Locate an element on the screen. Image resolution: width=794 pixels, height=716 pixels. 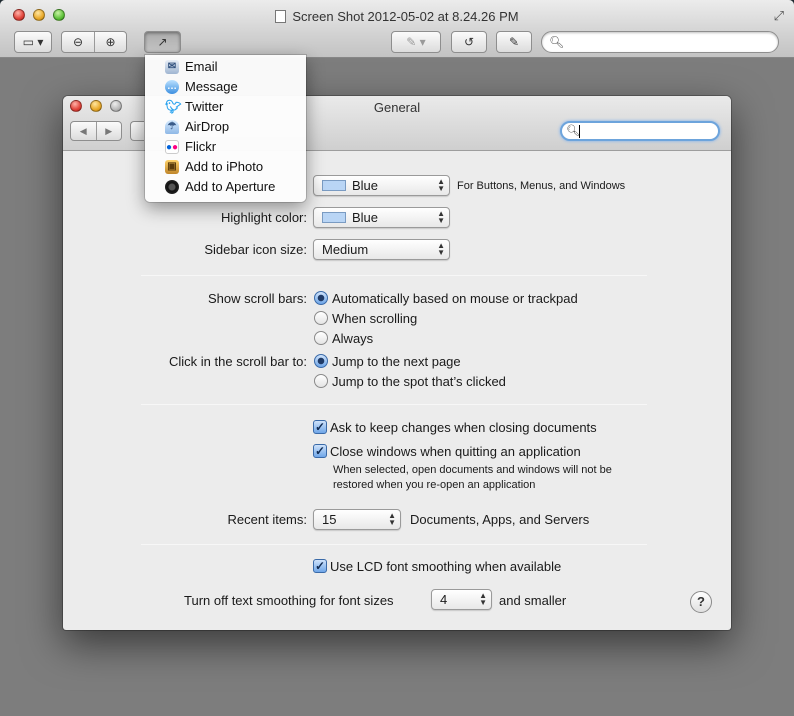
airdrop-icon: ☂ is located at coordinates (172, 127).